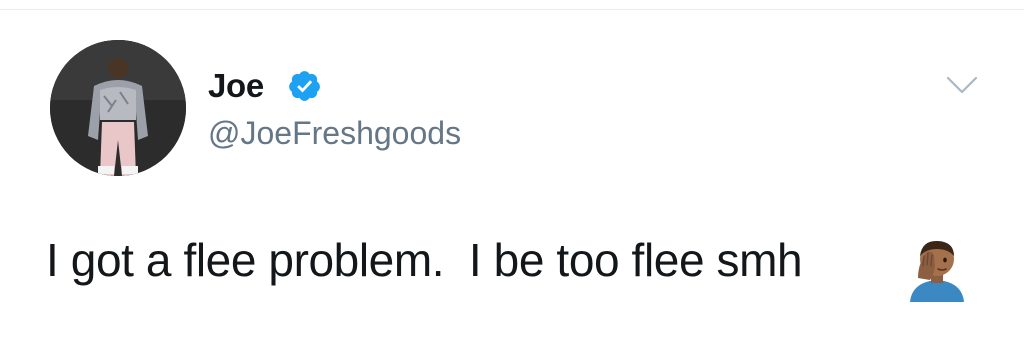 This screenshot has width=1024, height=341. Describe the element at coordinates (334, 133) in the screenshot. I see `author-handle: @JoeFreshgoods` at that location.